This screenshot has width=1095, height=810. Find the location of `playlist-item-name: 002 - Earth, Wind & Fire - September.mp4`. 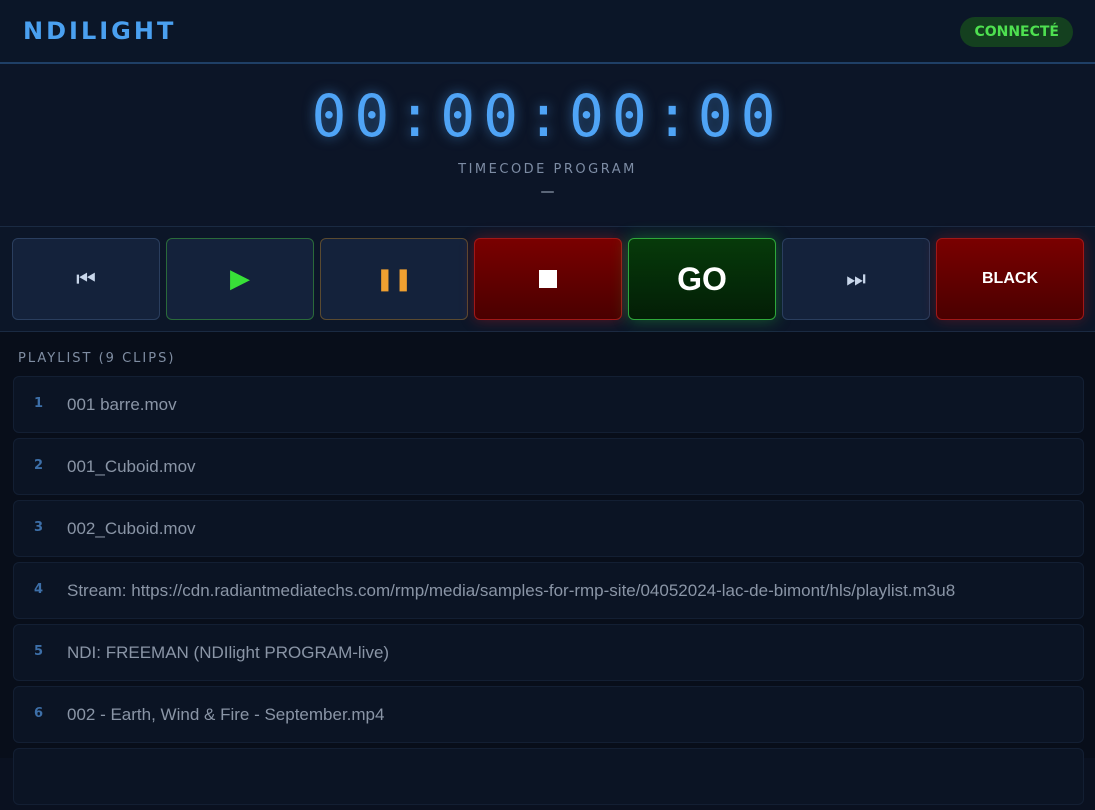

playlist-item-name: 002 - Earth, Wind & Fire - September.mp4 is located at coordinates (226, 714).